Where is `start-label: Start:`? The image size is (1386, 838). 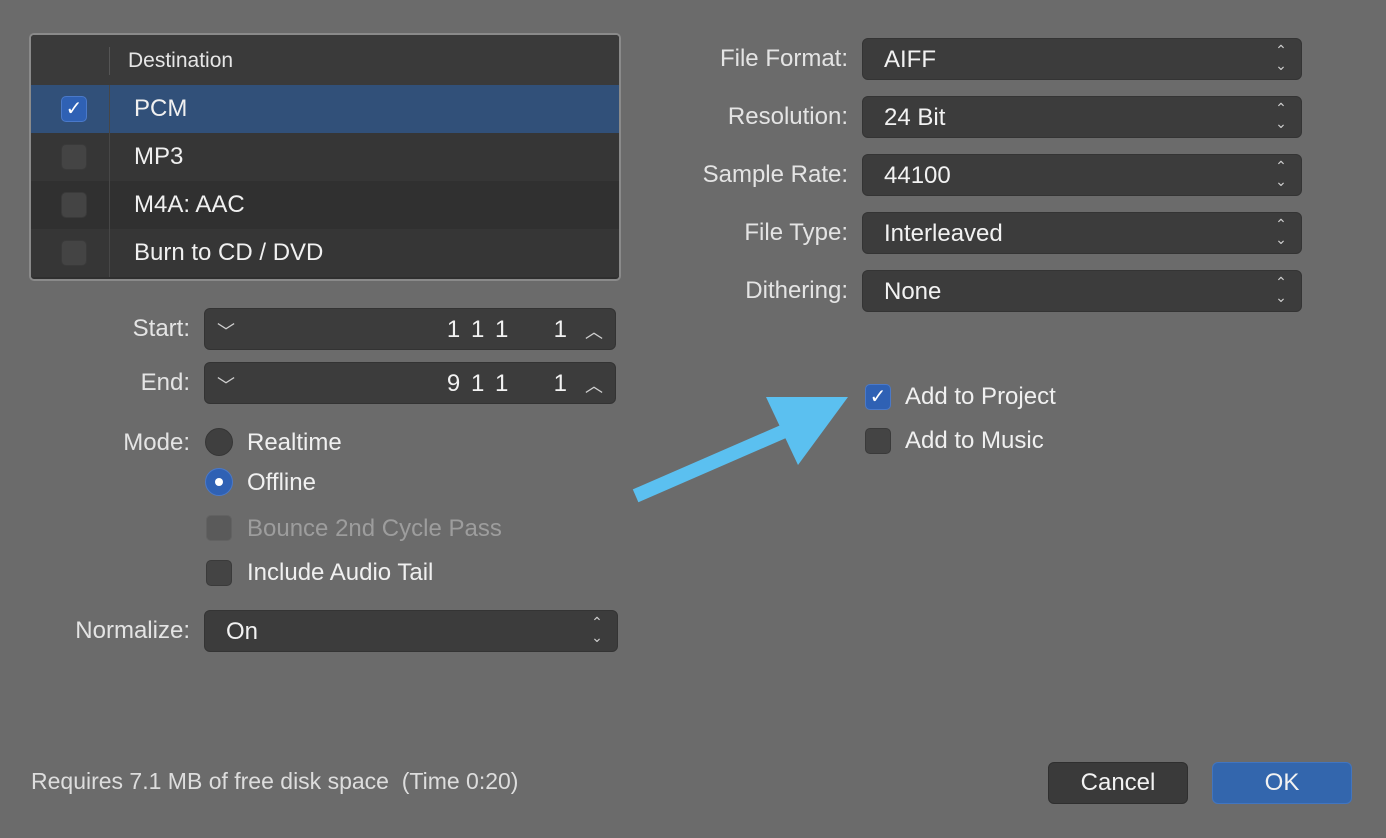
start-label: Start: is located at coordinates (161, 328).